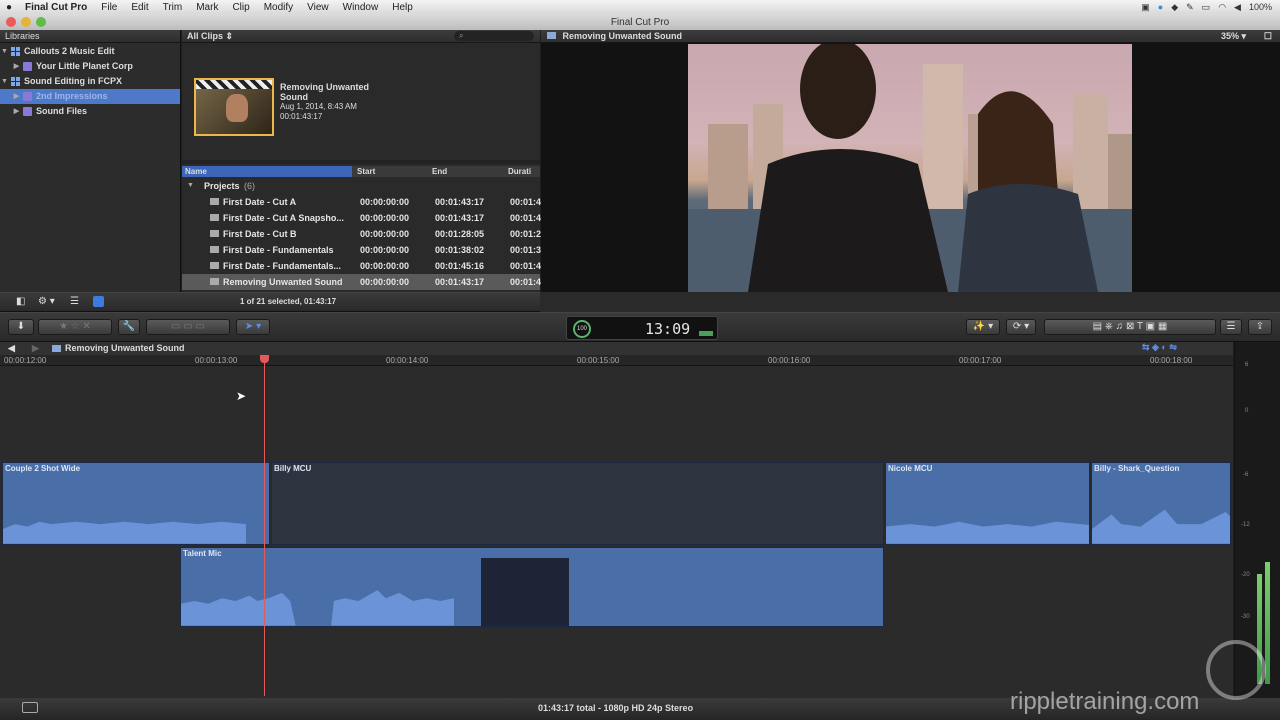 The image size is (1280, 720). Describe the element at coordinates (1160, 7) in the screenshot. I see `twitter-icon: ●` at that location.